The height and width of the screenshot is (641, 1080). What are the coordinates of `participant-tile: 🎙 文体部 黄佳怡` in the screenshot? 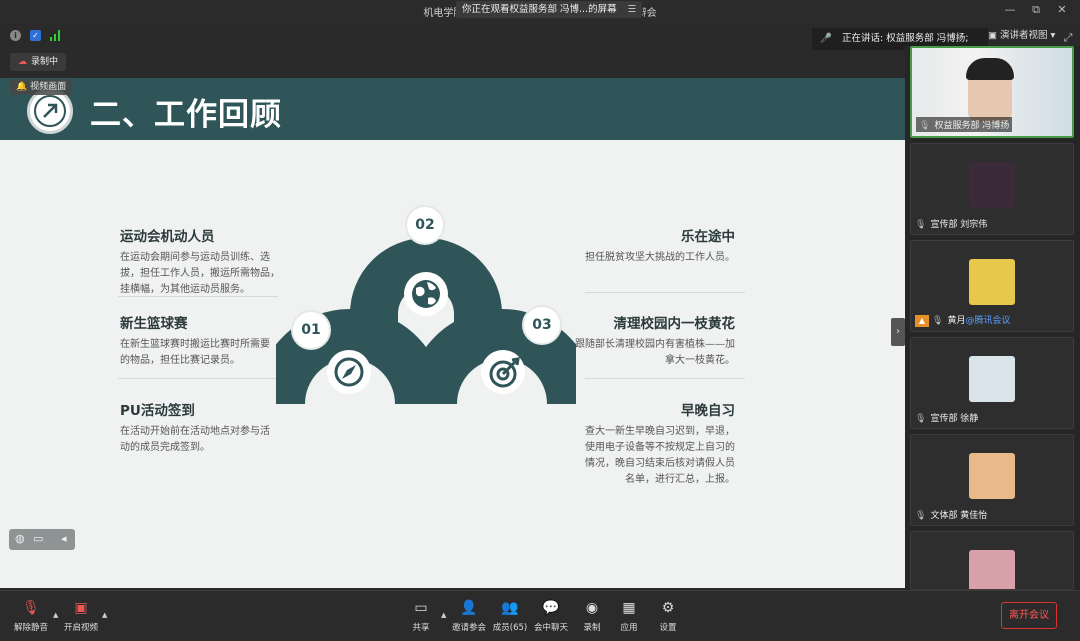 It's located at (992, 480).